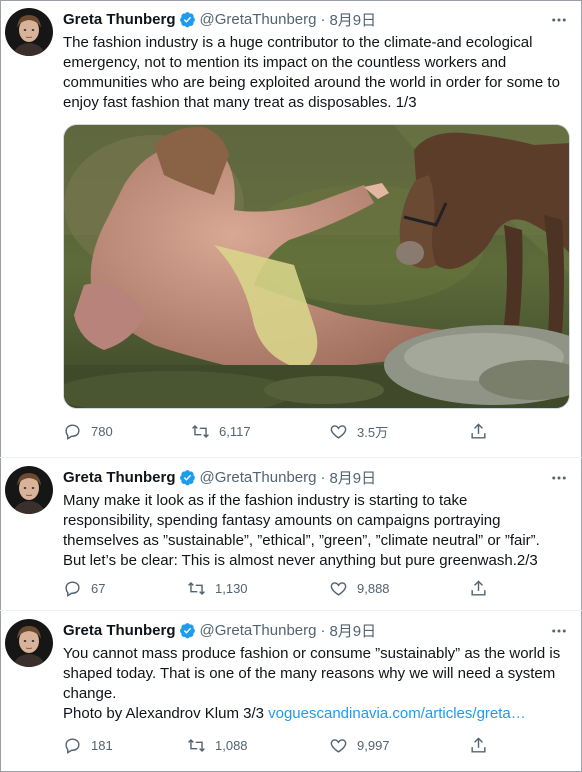  I want to click on reply-button: 181, so click(88, 745).